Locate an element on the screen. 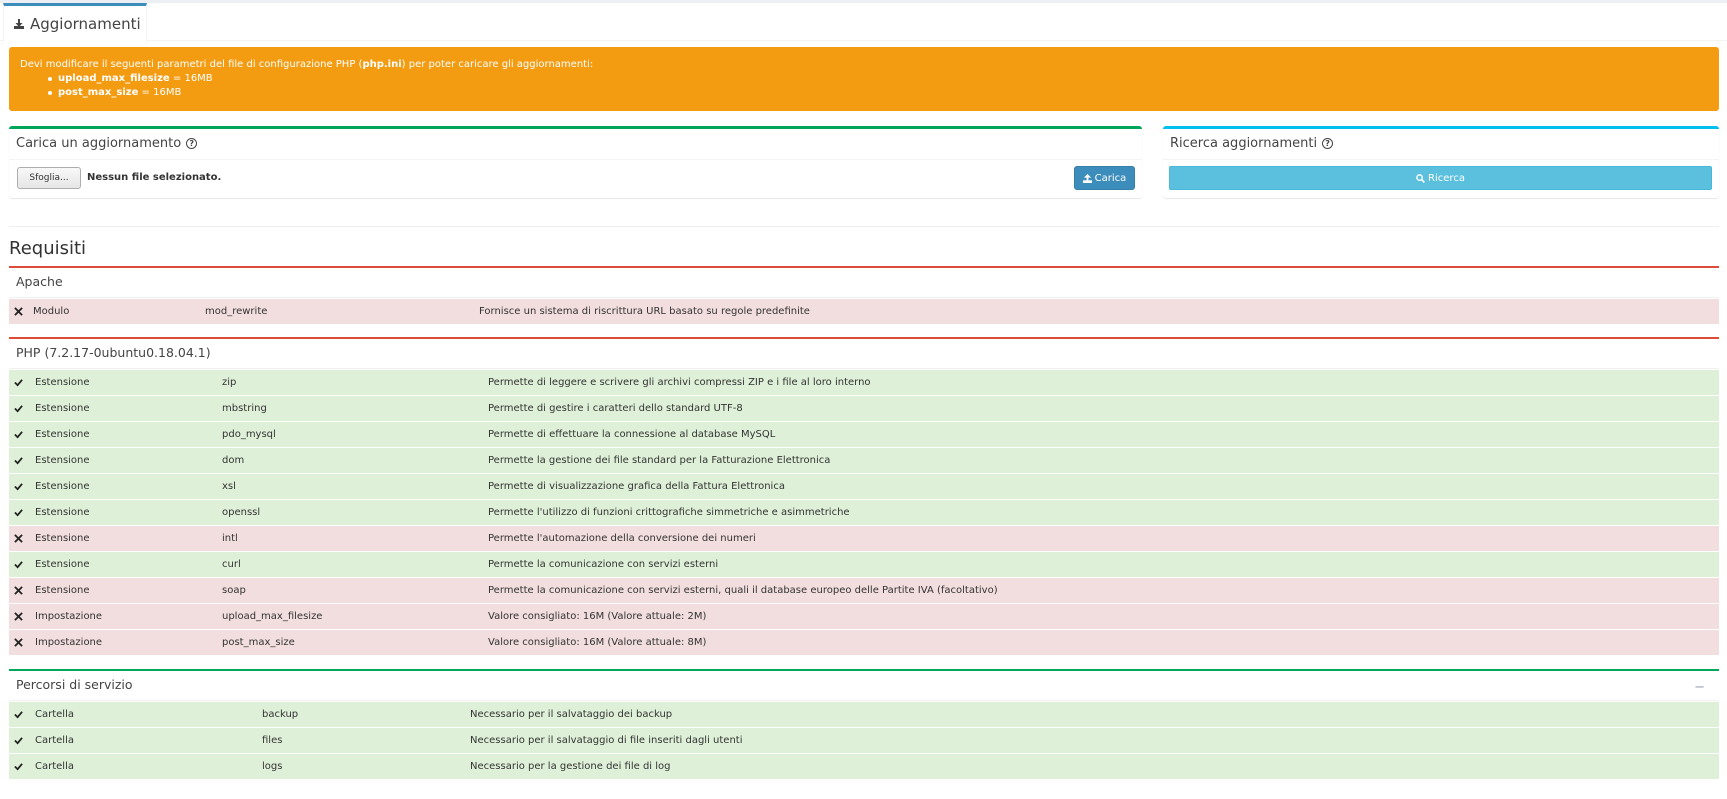 This screenshot has height=799, width=1727. tab-aggiornamenti: Aggiornamenti is located at coordinates (75, 22).